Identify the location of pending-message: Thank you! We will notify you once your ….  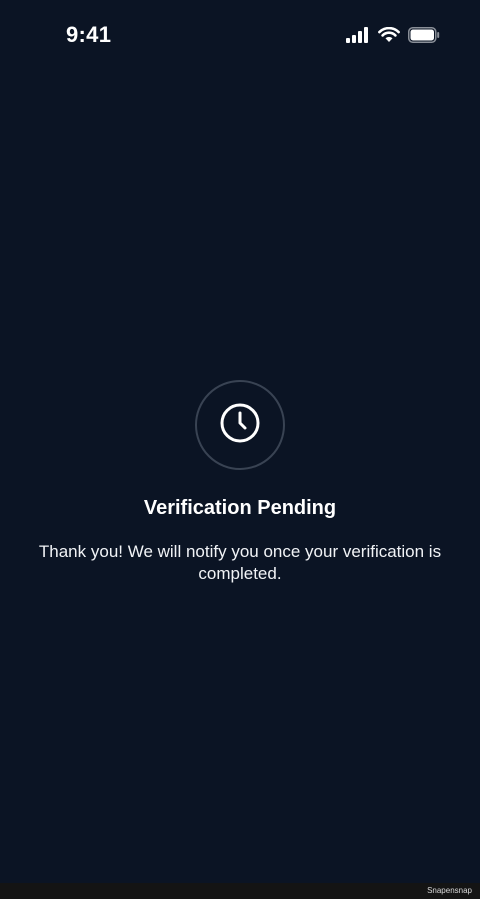
(240, 562).